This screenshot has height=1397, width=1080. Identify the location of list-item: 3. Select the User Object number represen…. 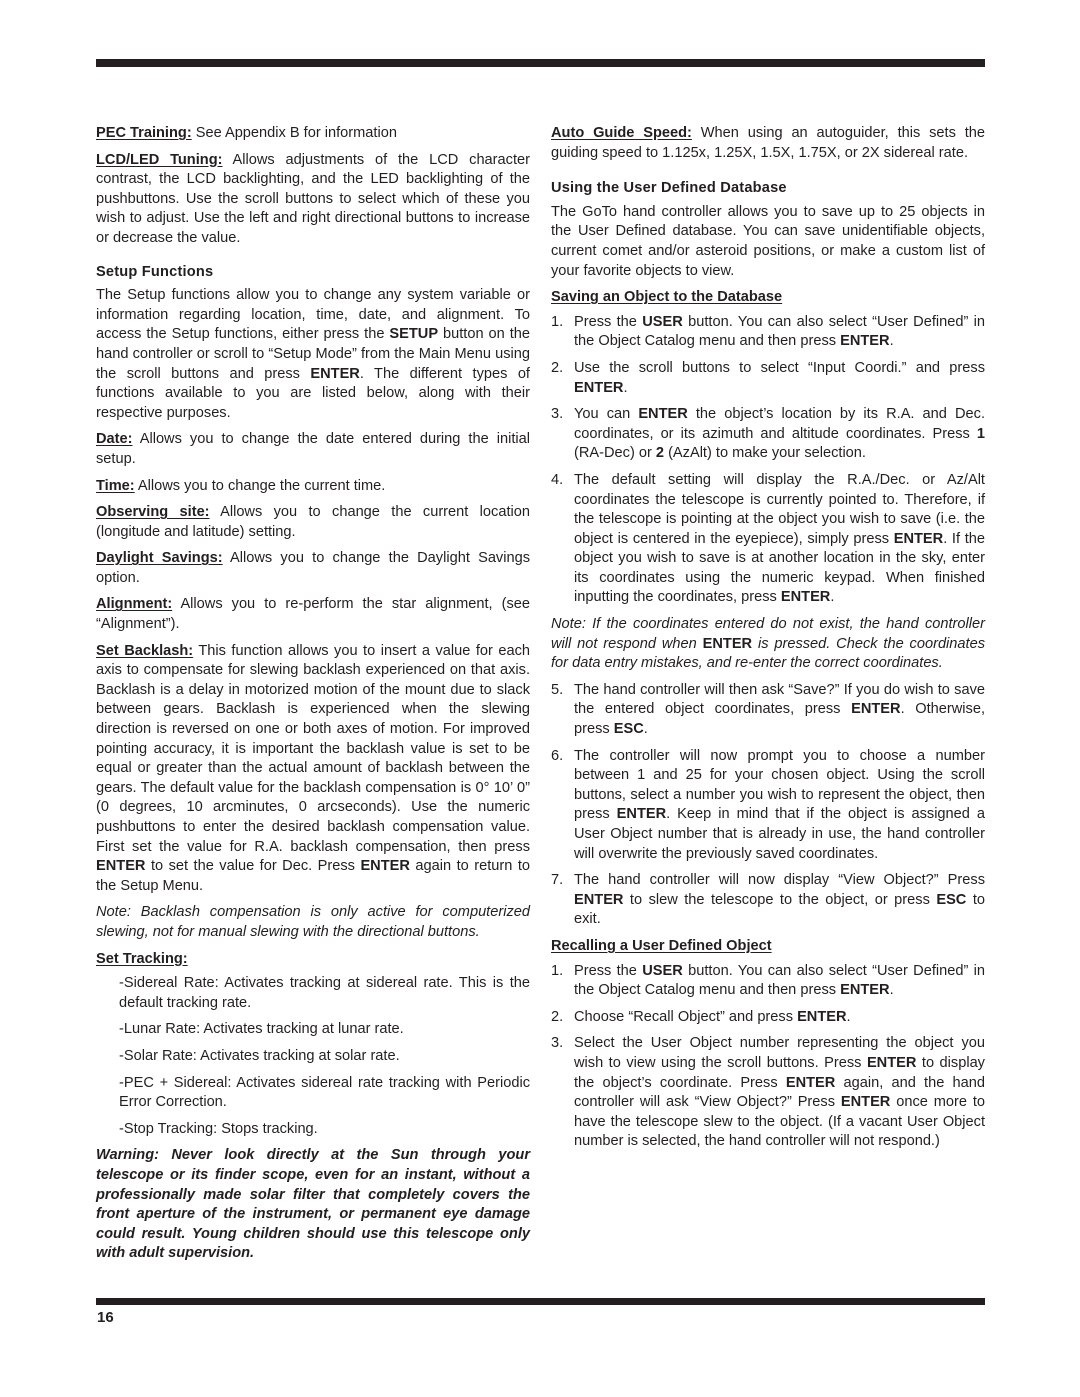
(768, 1092).